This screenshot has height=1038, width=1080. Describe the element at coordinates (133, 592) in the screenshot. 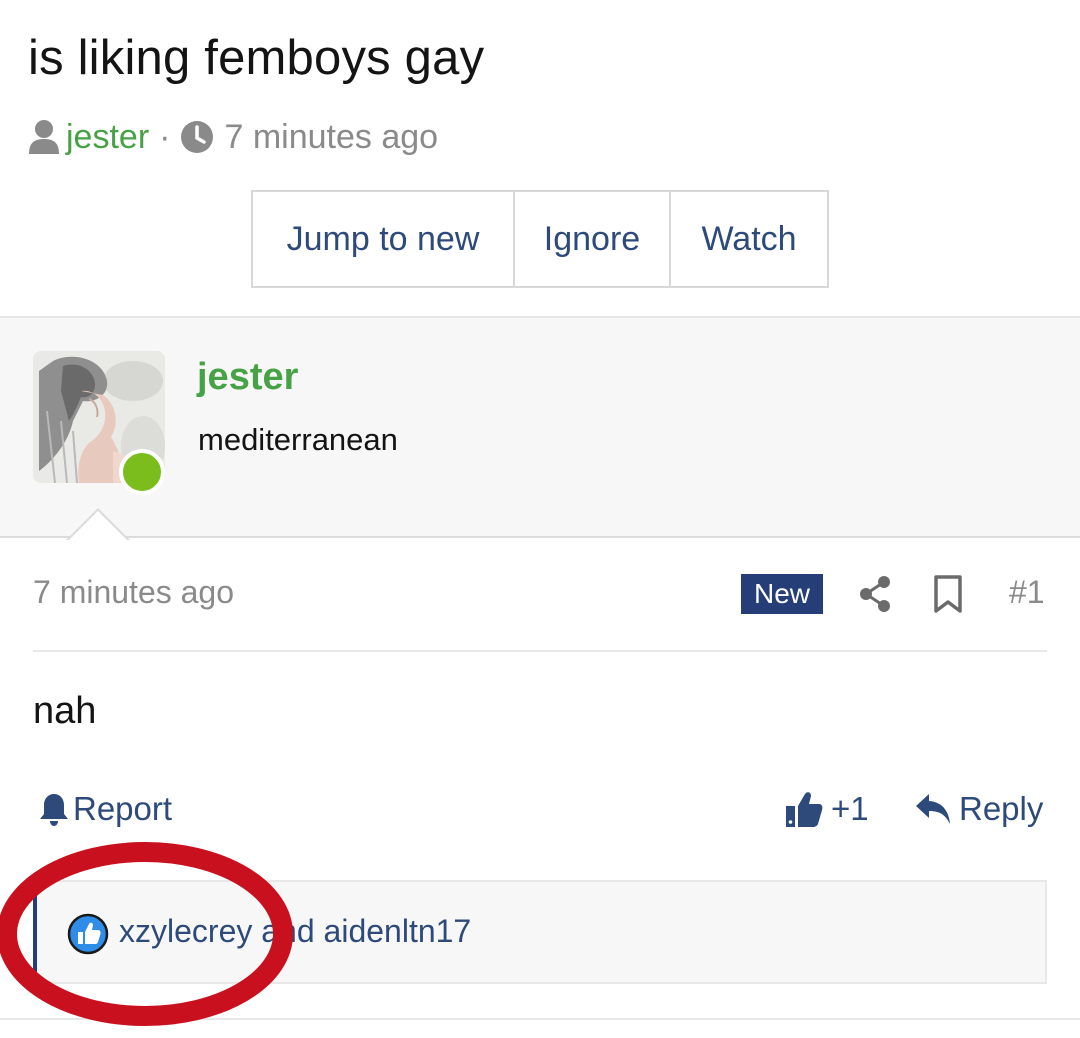

I see `post-date: 7 minutes ago` at that location.